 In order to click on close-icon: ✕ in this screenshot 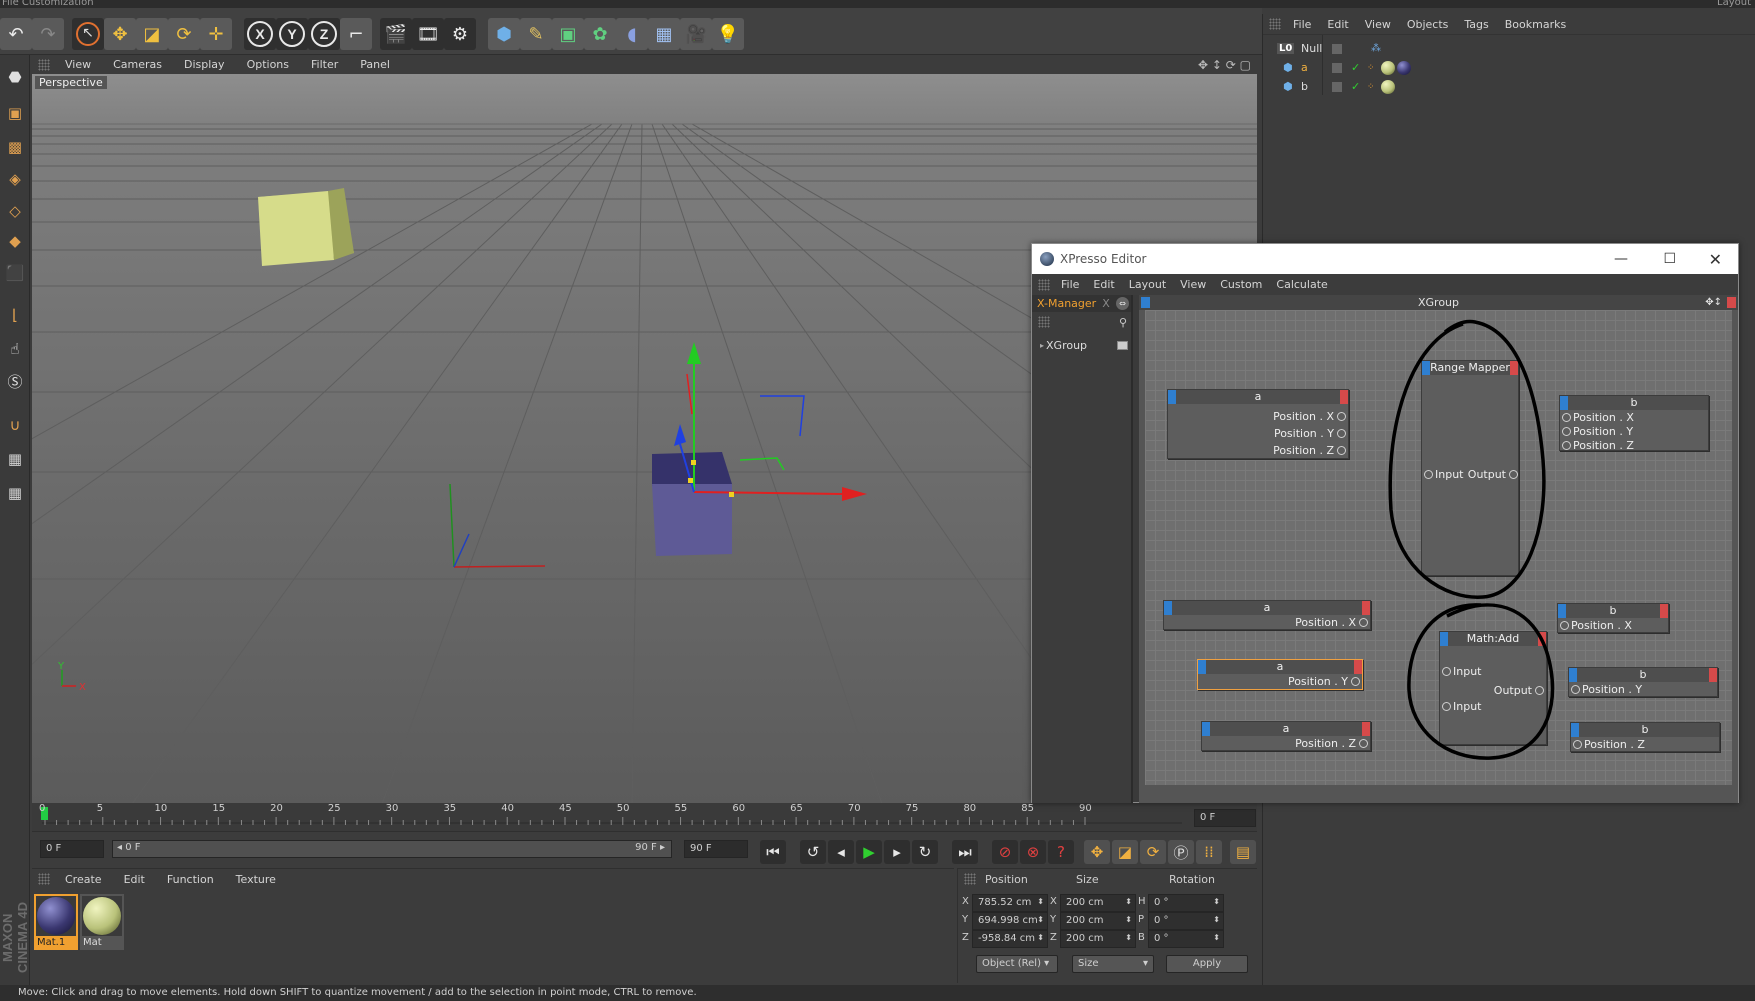, I will do `click(1715, 259)`.